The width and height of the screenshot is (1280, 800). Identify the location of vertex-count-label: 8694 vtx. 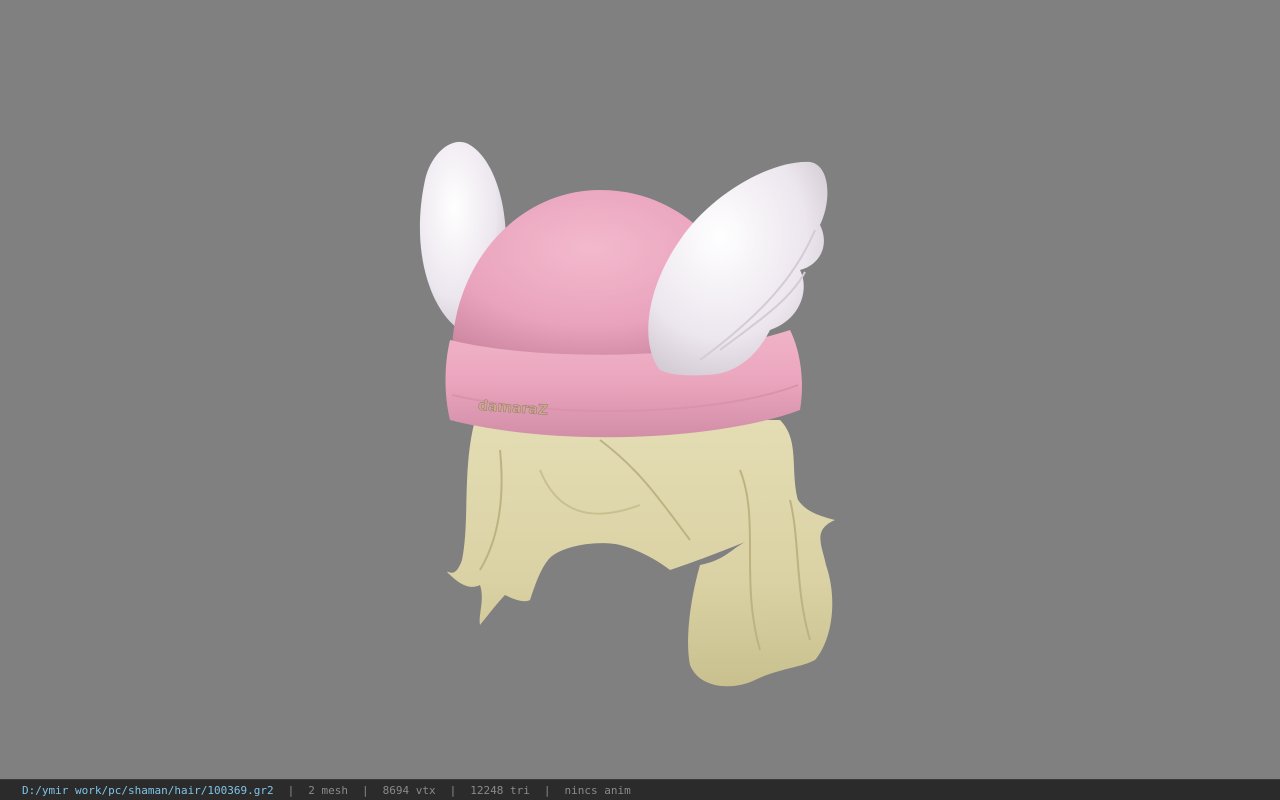
(409, 790).